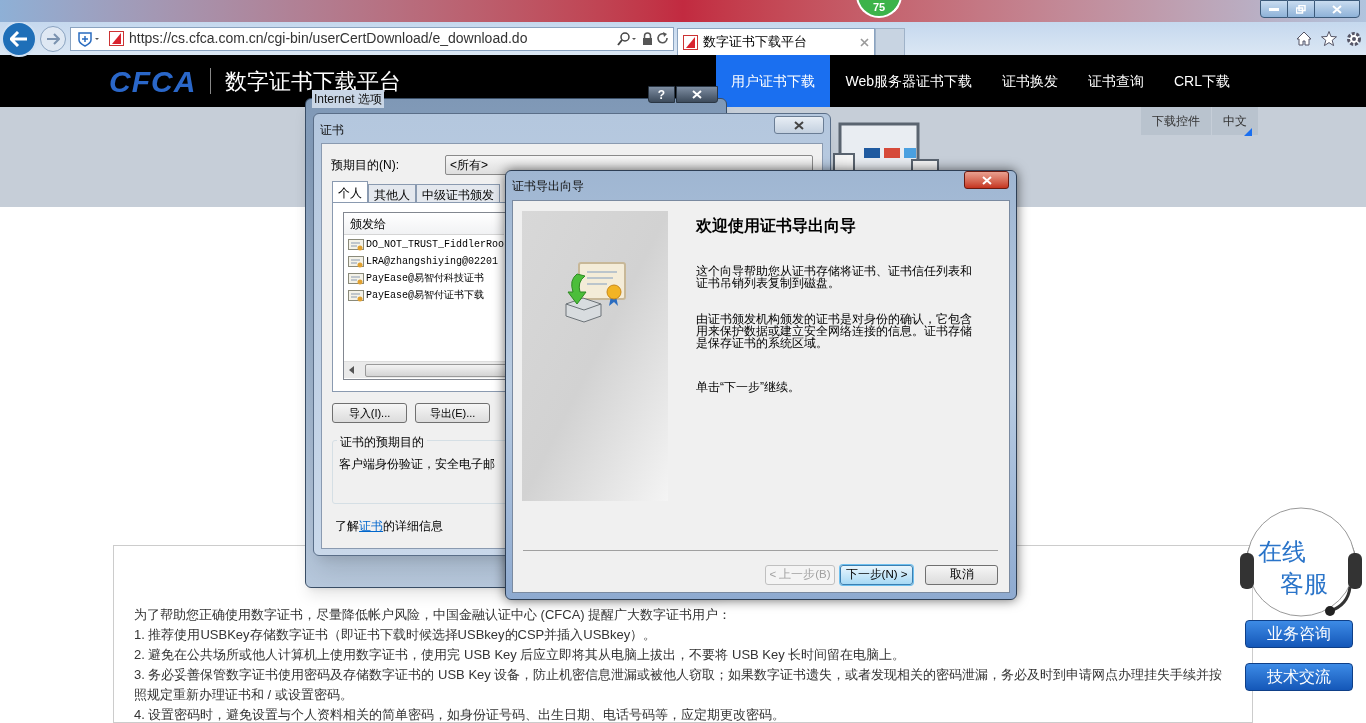 Image resolution: width=1366 pixels, height=723 pixels. What do you see at coordinates (1329, 38) in the screenshot?
I see `star-icon` at bounding box center [1329, 38].